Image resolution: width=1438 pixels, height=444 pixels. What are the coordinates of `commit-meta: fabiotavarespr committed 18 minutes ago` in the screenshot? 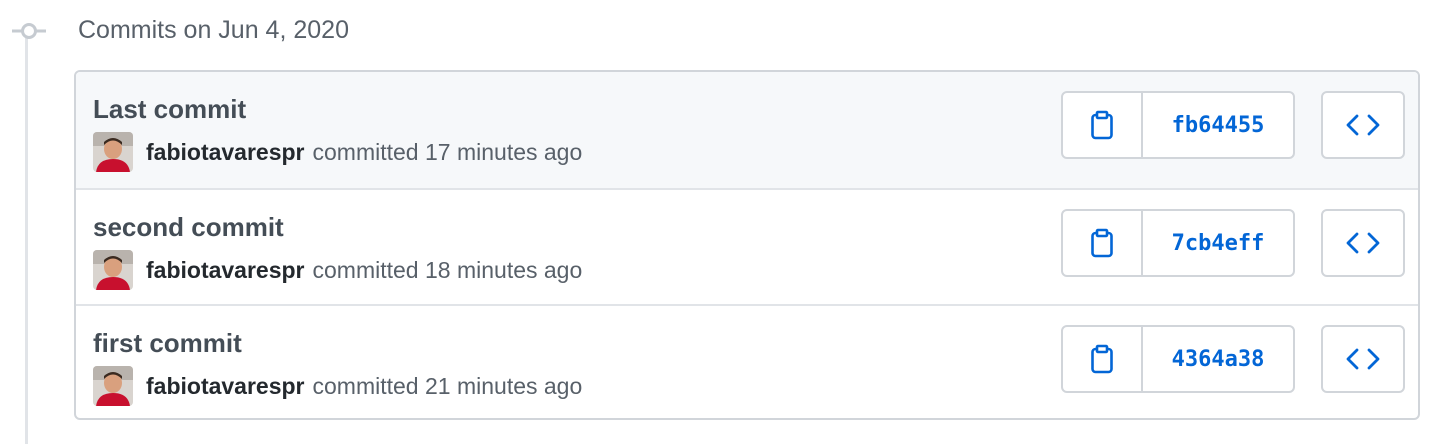 It's located at (337, 270).